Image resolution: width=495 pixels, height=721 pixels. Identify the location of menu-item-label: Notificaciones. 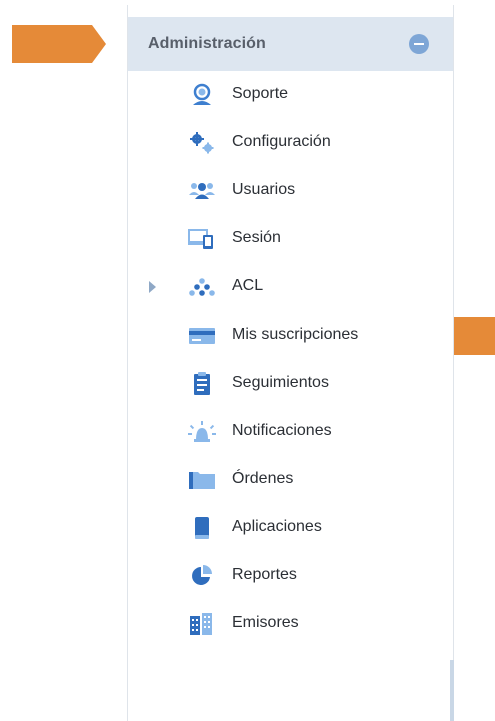
(282, 430).